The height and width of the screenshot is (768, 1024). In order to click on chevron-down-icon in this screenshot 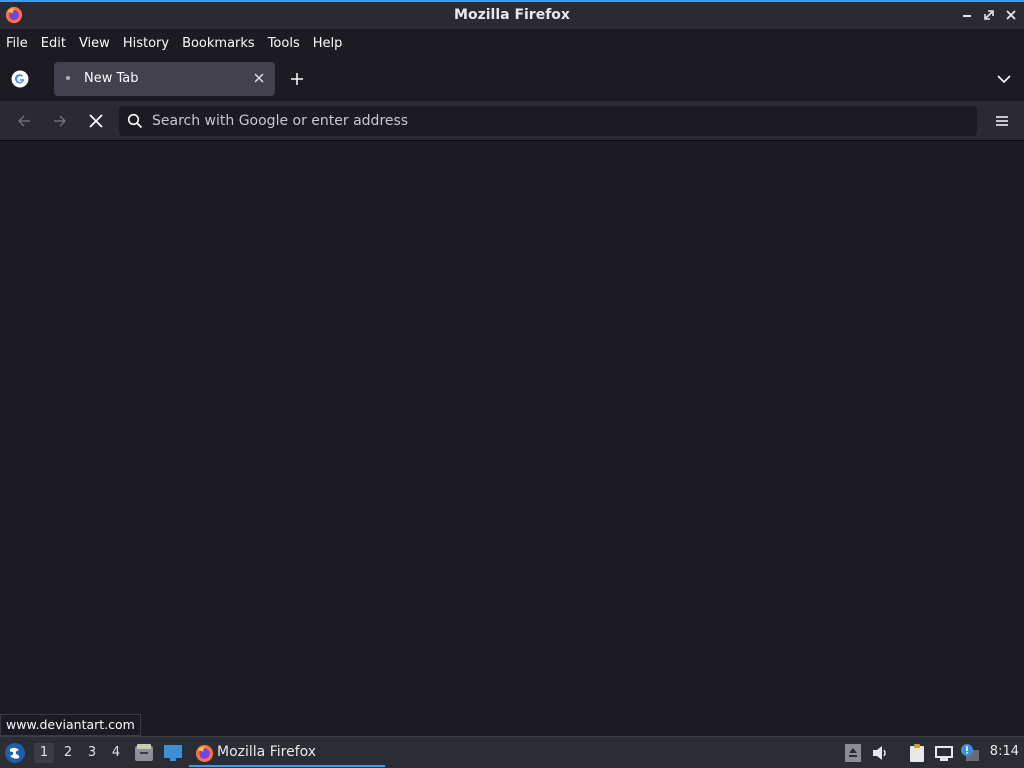, I will do `click(1004, 79)`.